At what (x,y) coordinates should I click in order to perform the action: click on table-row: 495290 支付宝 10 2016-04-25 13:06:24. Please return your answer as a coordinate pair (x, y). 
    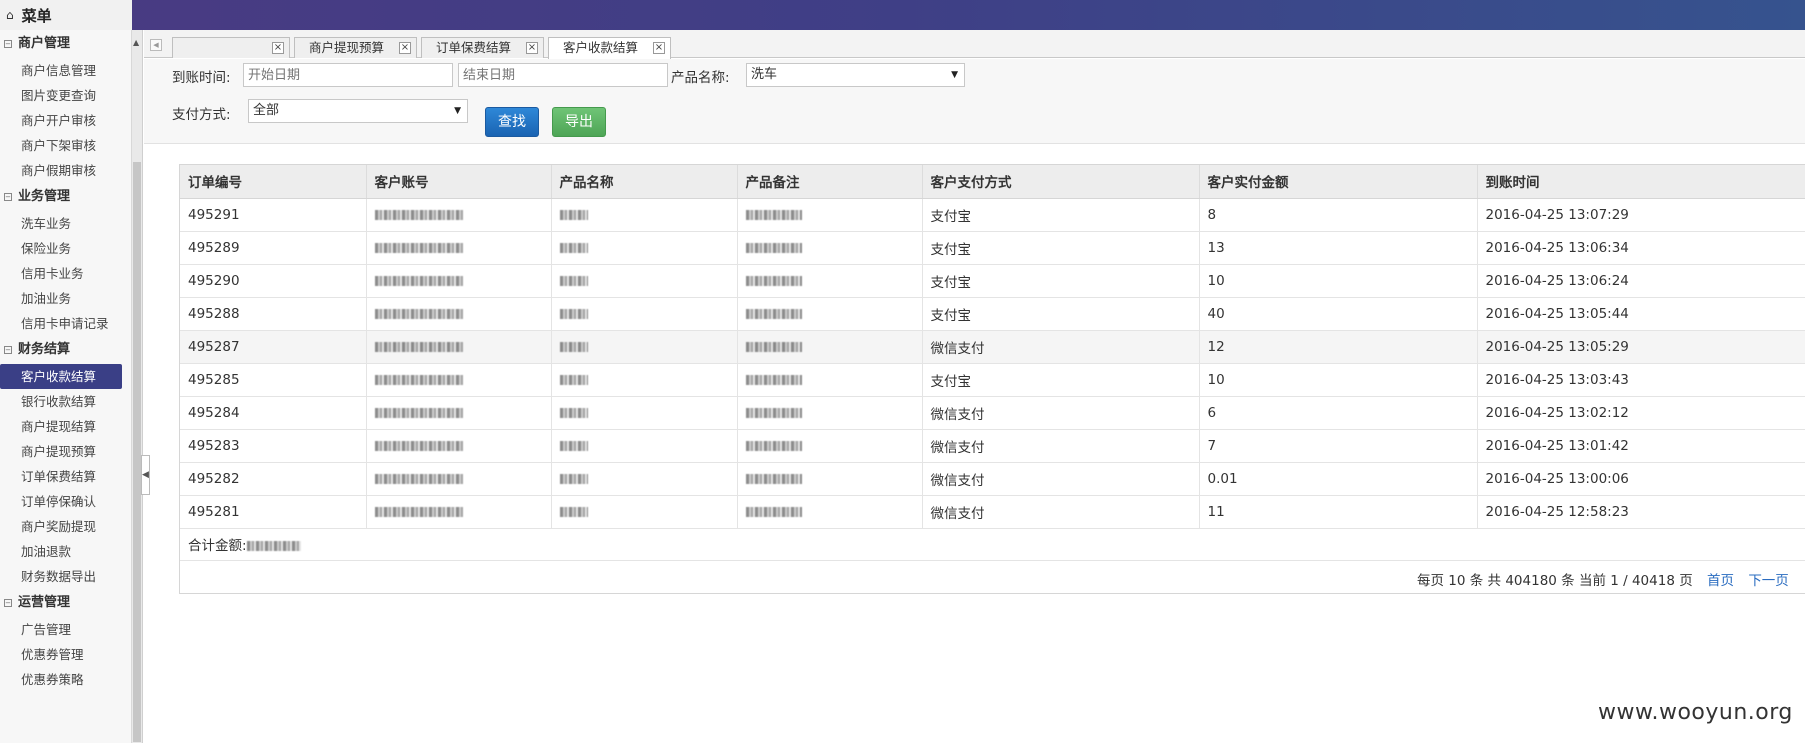
    Looking at the image, I should click on (992, 281).